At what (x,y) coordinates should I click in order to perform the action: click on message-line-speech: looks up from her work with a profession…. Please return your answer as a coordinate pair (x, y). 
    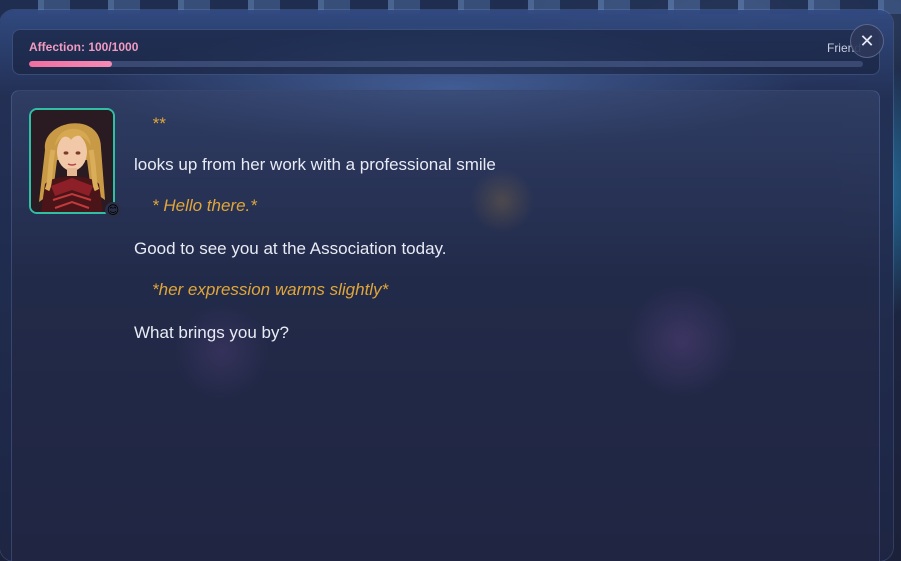
    Looking at the image, I should click on (315, 164).